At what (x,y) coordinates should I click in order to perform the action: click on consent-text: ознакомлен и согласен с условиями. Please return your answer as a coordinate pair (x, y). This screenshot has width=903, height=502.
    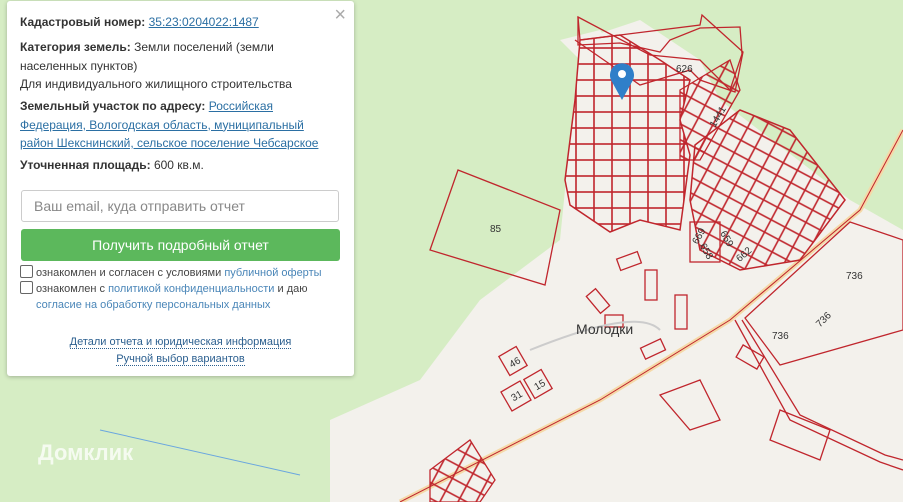
    Looking at the image, I should click on (129, 273).